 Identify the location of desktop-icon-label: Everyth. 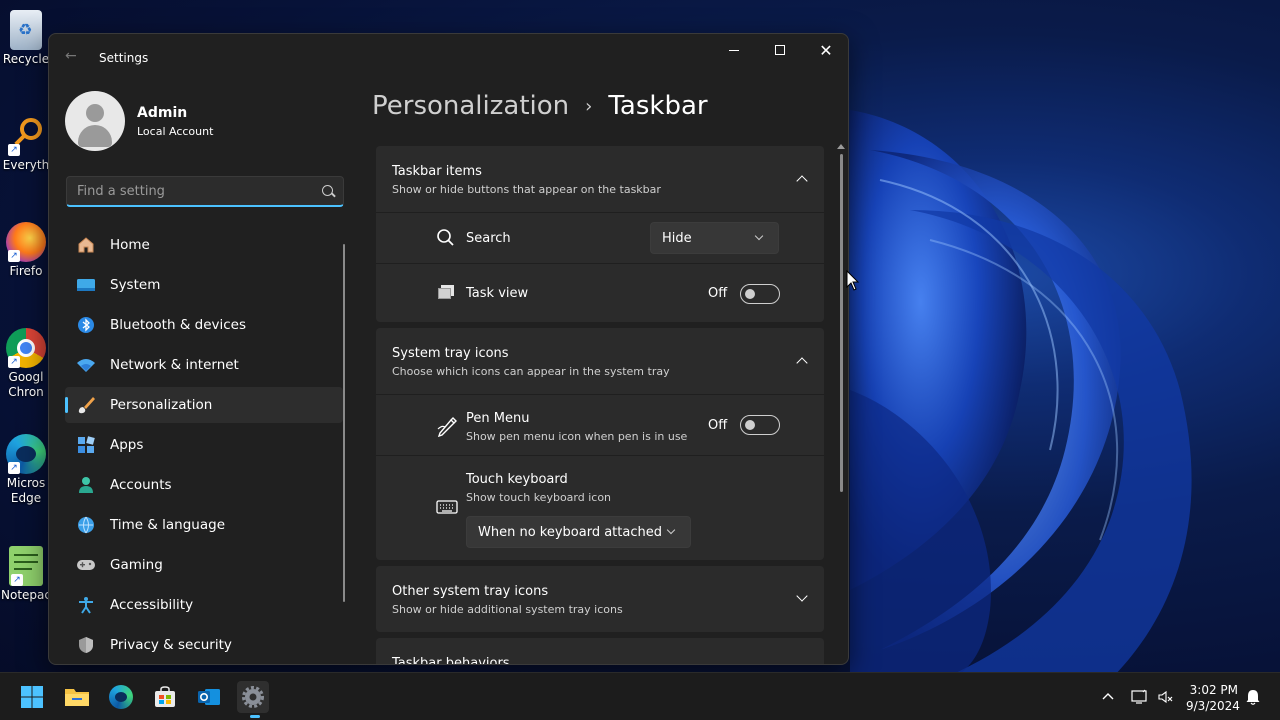
(26, 165).